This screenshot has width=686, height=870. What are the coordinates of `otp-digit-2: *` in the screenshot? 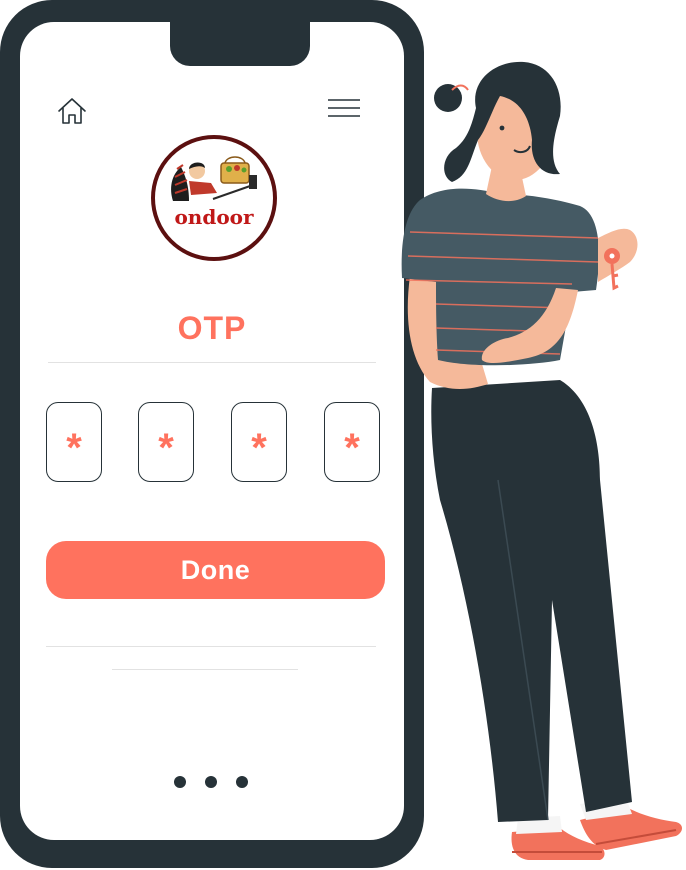 It's located at (166, 442).